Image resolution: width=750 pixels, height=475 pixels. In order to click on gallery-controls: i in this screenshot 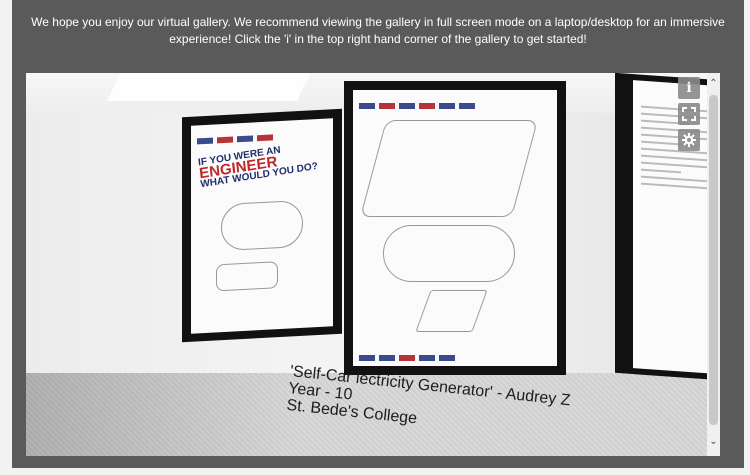, I will do `click(691, 116)`.